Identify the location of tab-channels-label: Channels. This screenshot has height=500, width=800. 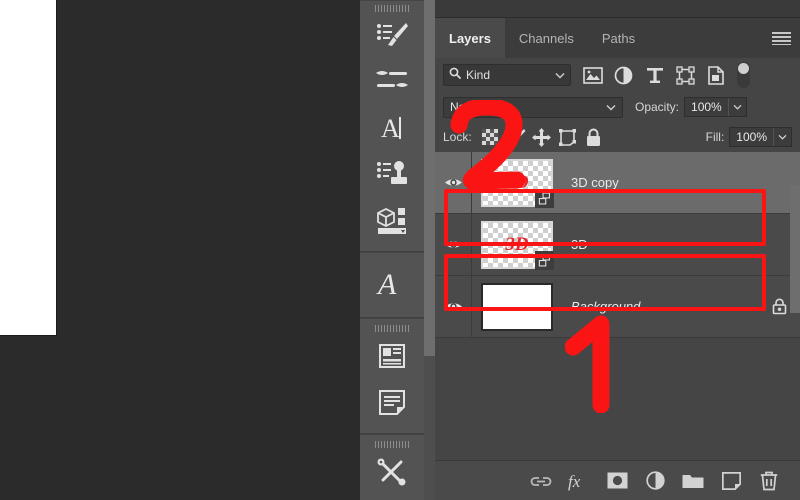
(546, 38).